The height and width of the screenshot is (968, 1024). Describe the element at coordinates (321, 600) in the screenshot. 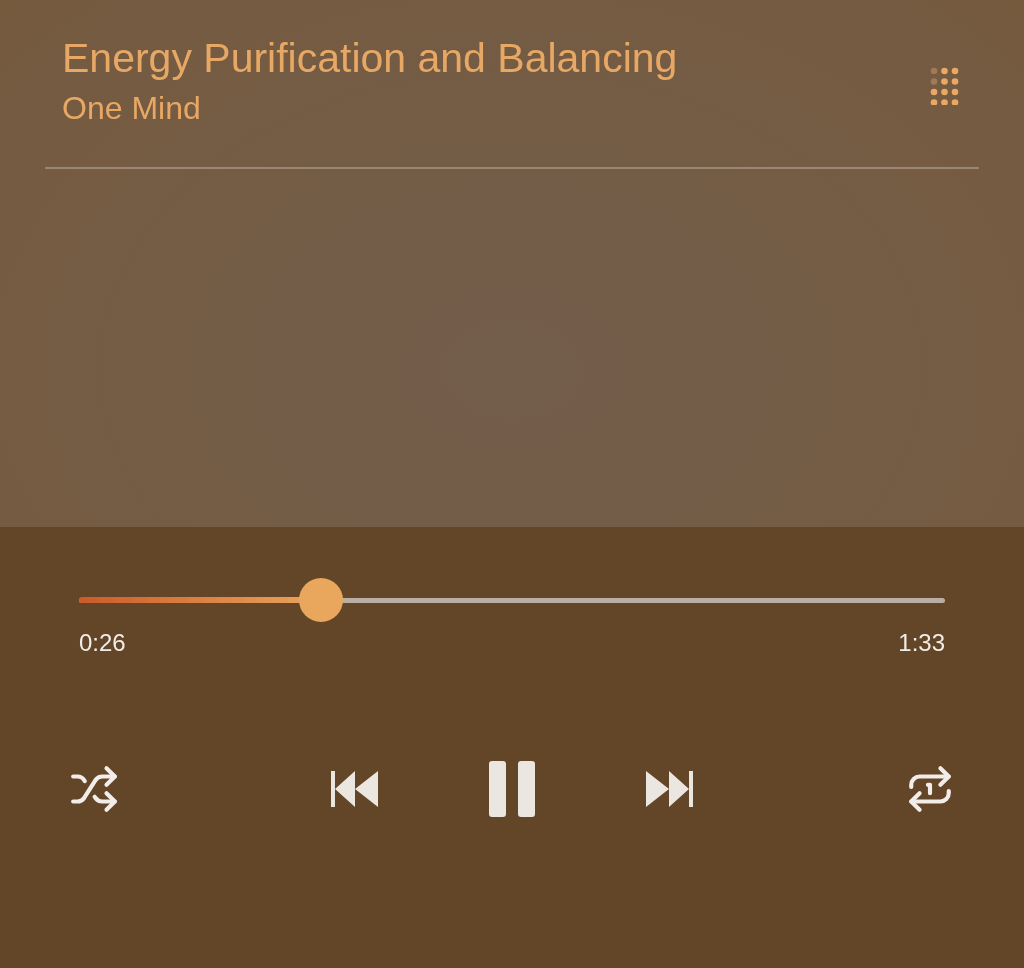

I see `seek-thumb` at that location.